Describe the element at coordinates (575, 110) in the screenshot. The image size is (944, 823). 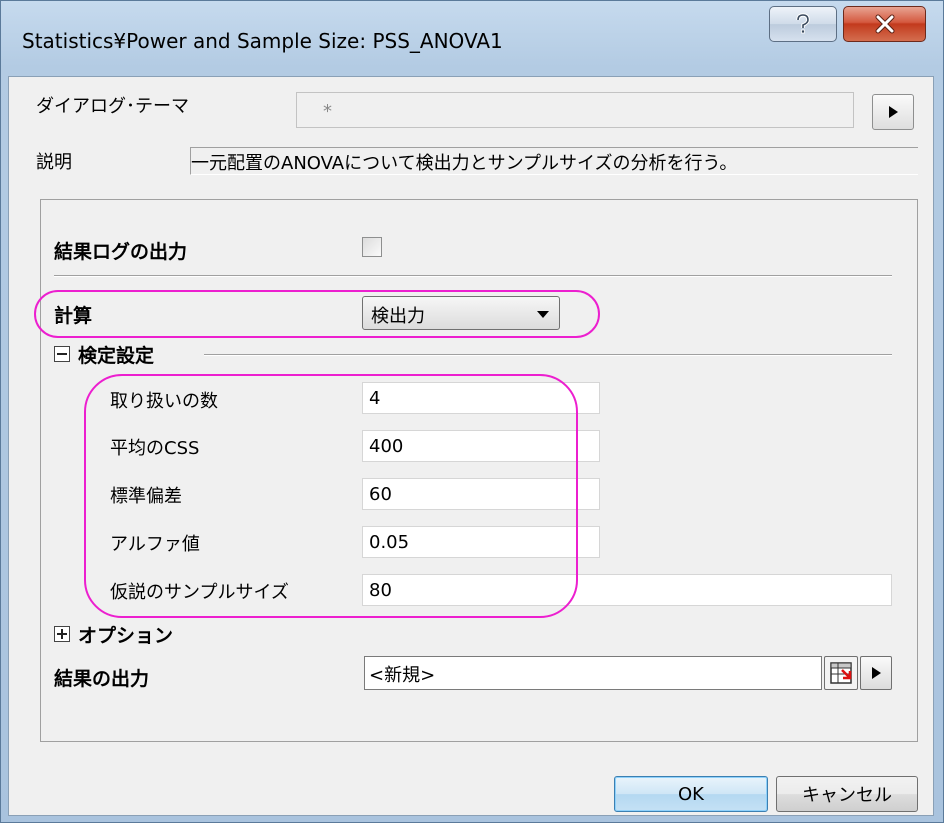
I see `theme-field: *` at that location.